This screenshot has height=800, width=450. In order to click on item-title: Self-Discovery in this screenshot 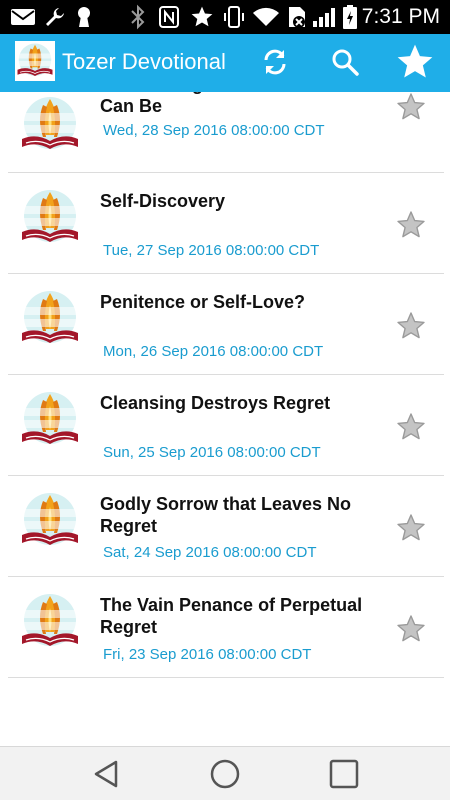, I will do `click(163, 201)`.